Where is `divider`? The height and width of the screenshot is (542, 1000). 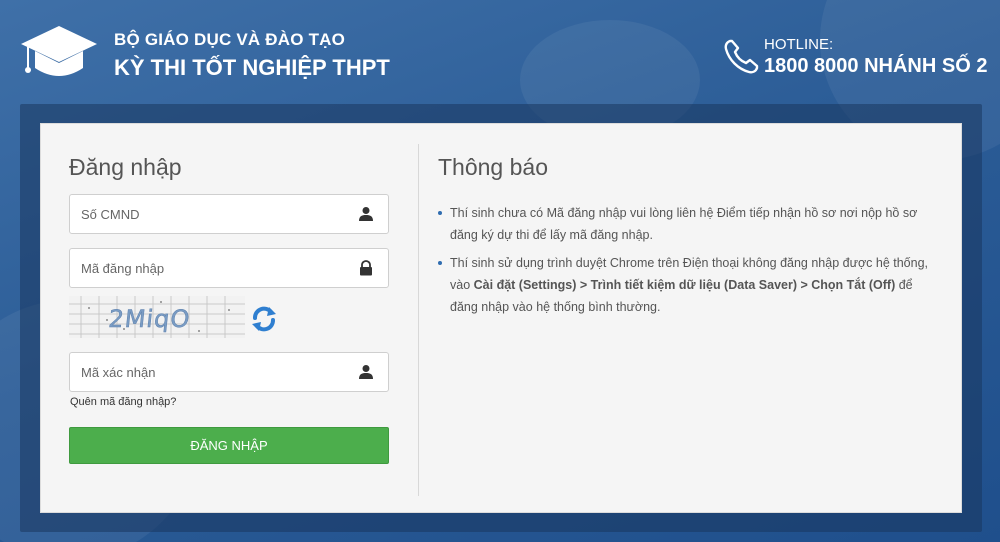
divider is located at coordinates (418, 320).